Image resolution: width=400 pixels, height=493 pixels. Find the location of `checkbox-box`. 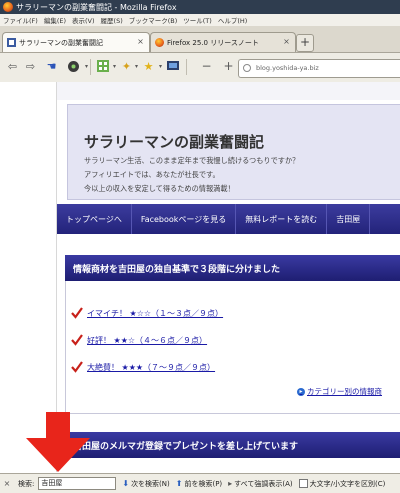

checkbox-box is located at coordinates (303, 483).